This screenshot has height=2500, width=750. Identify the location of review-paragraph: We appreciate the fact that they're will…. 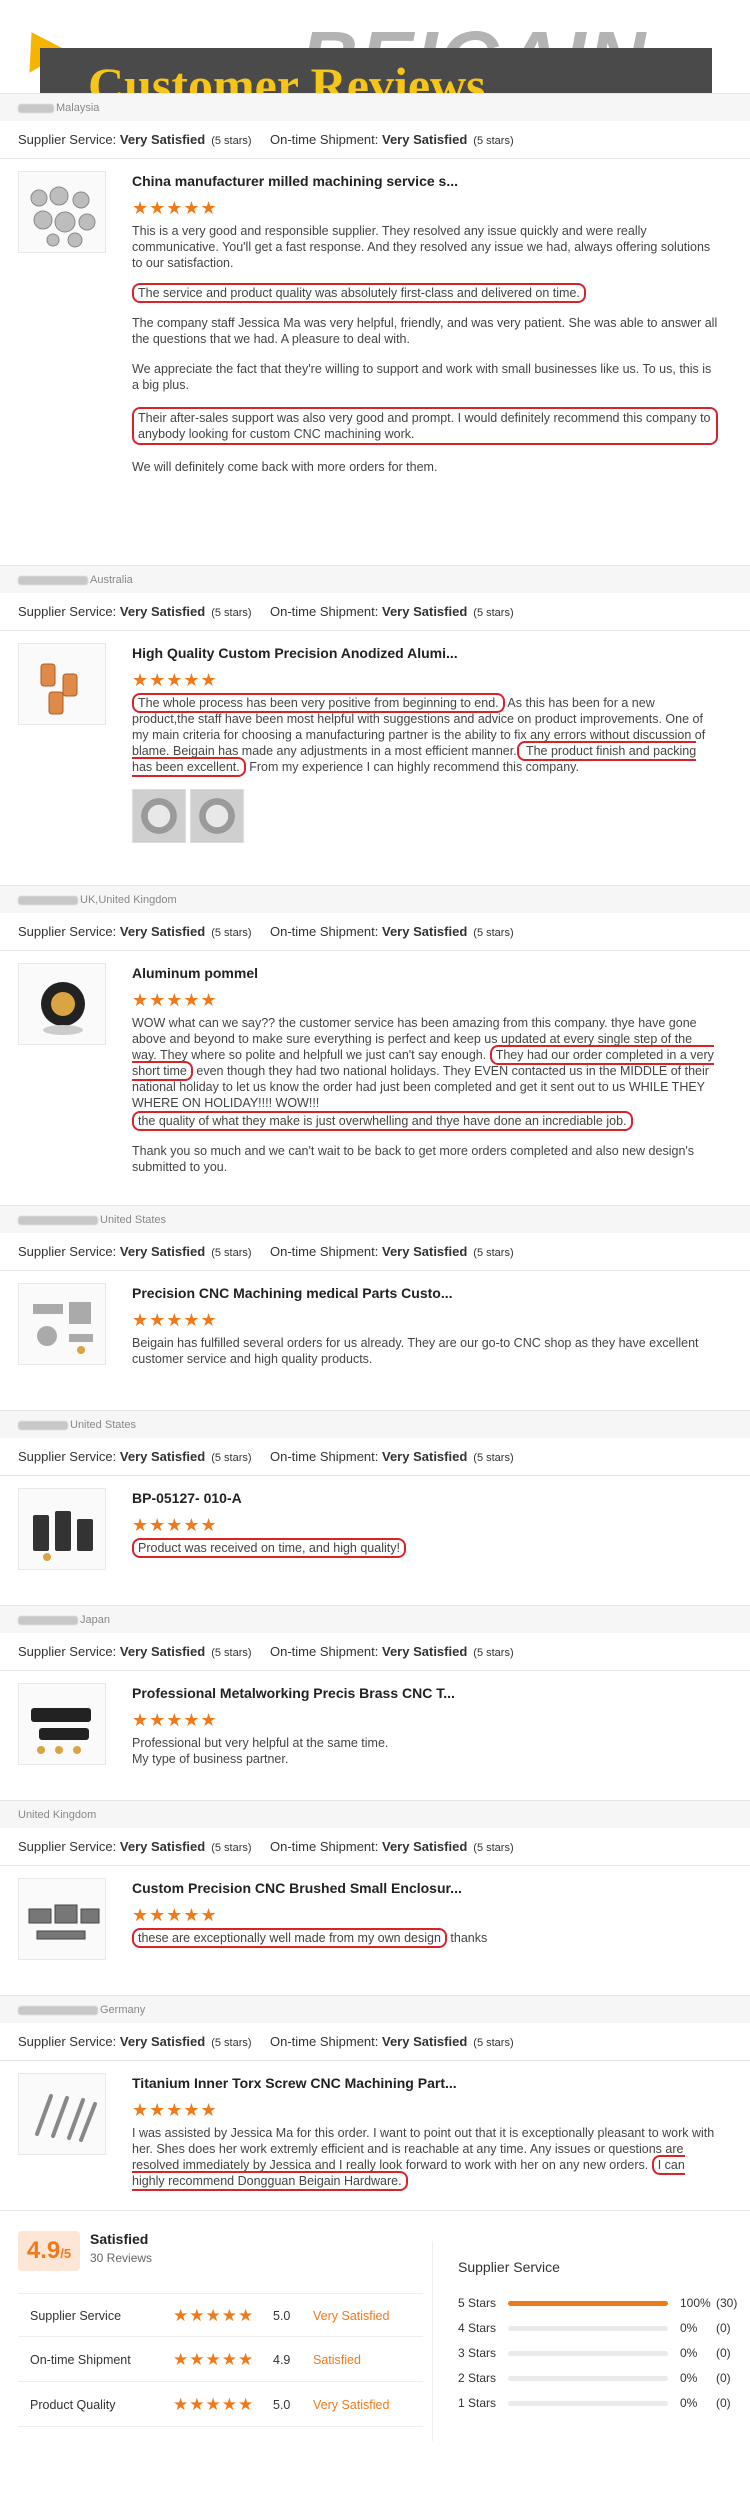
(422, 377).